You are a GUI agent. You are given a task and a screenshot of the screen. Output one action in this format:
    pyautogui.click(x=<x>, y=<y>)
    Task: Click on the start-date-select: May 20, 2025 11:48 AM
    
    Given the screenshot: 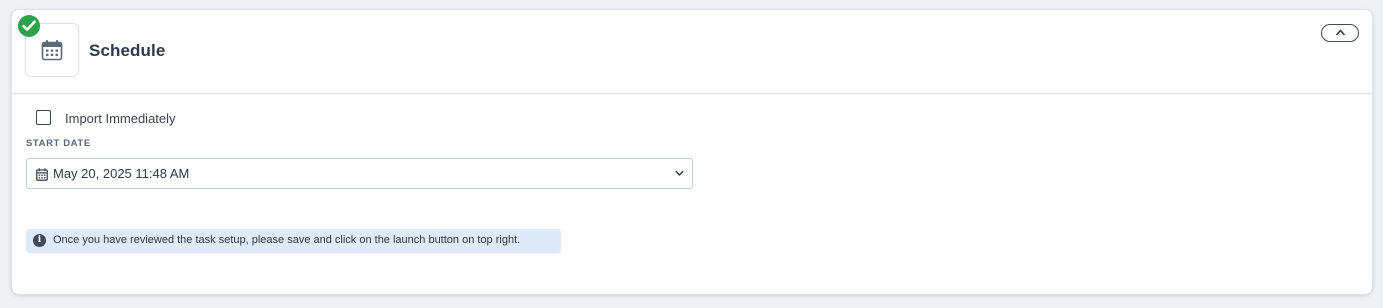 What is the action you would take?
    pyautogui.click(x=359, y=173)
    